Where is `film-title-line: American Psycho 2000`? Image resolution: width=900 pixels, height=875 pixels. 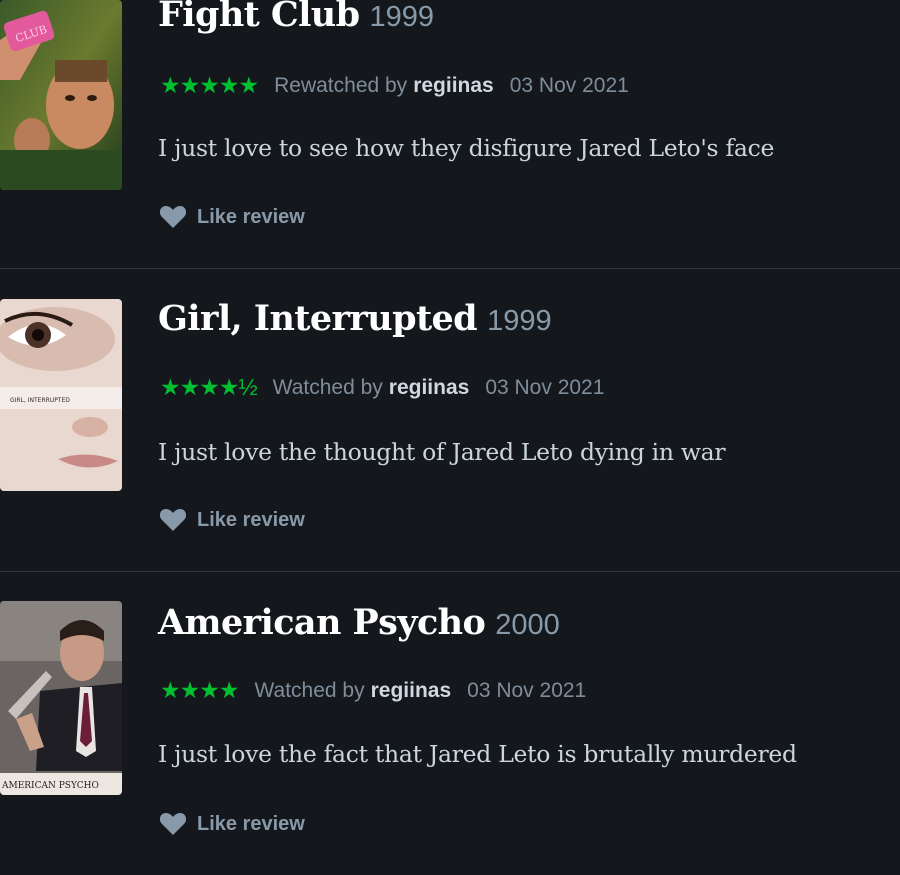 film-title-line: American Psycho 2000 is located at coordinates (359, 622).